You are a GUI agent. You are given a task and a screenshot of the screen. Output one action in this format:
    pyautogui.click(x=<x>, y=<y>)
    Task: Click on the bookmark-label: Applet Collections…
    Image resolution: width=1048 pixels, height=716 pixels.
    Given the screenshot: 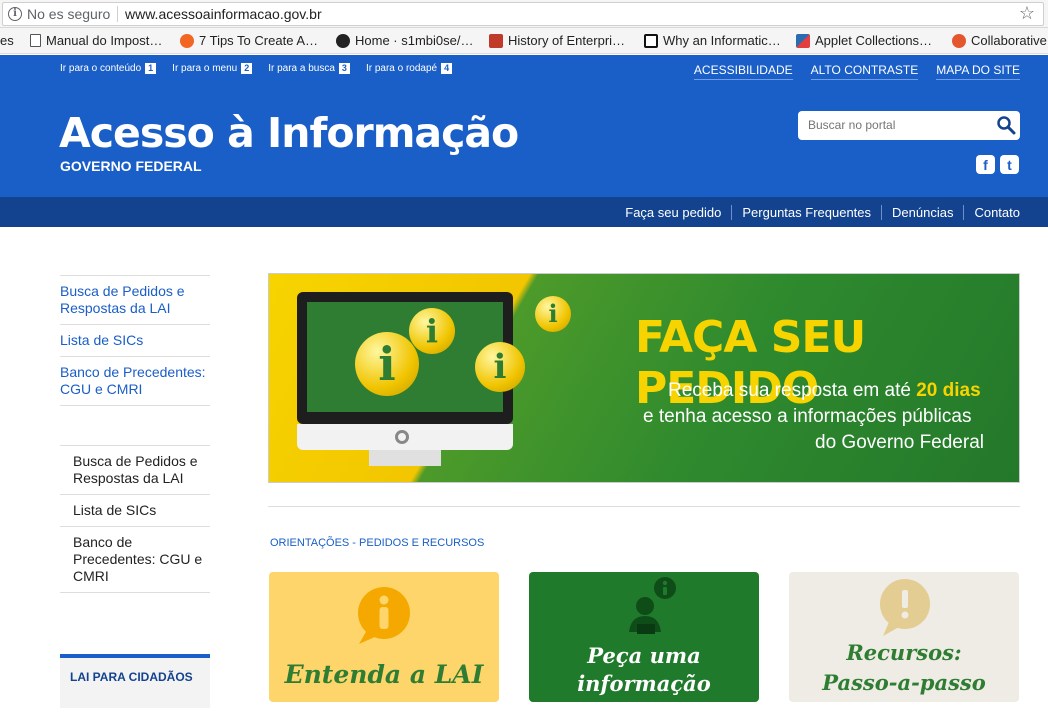 What is the action you would take?
    pyautogui.click(x=874, y=40)
    